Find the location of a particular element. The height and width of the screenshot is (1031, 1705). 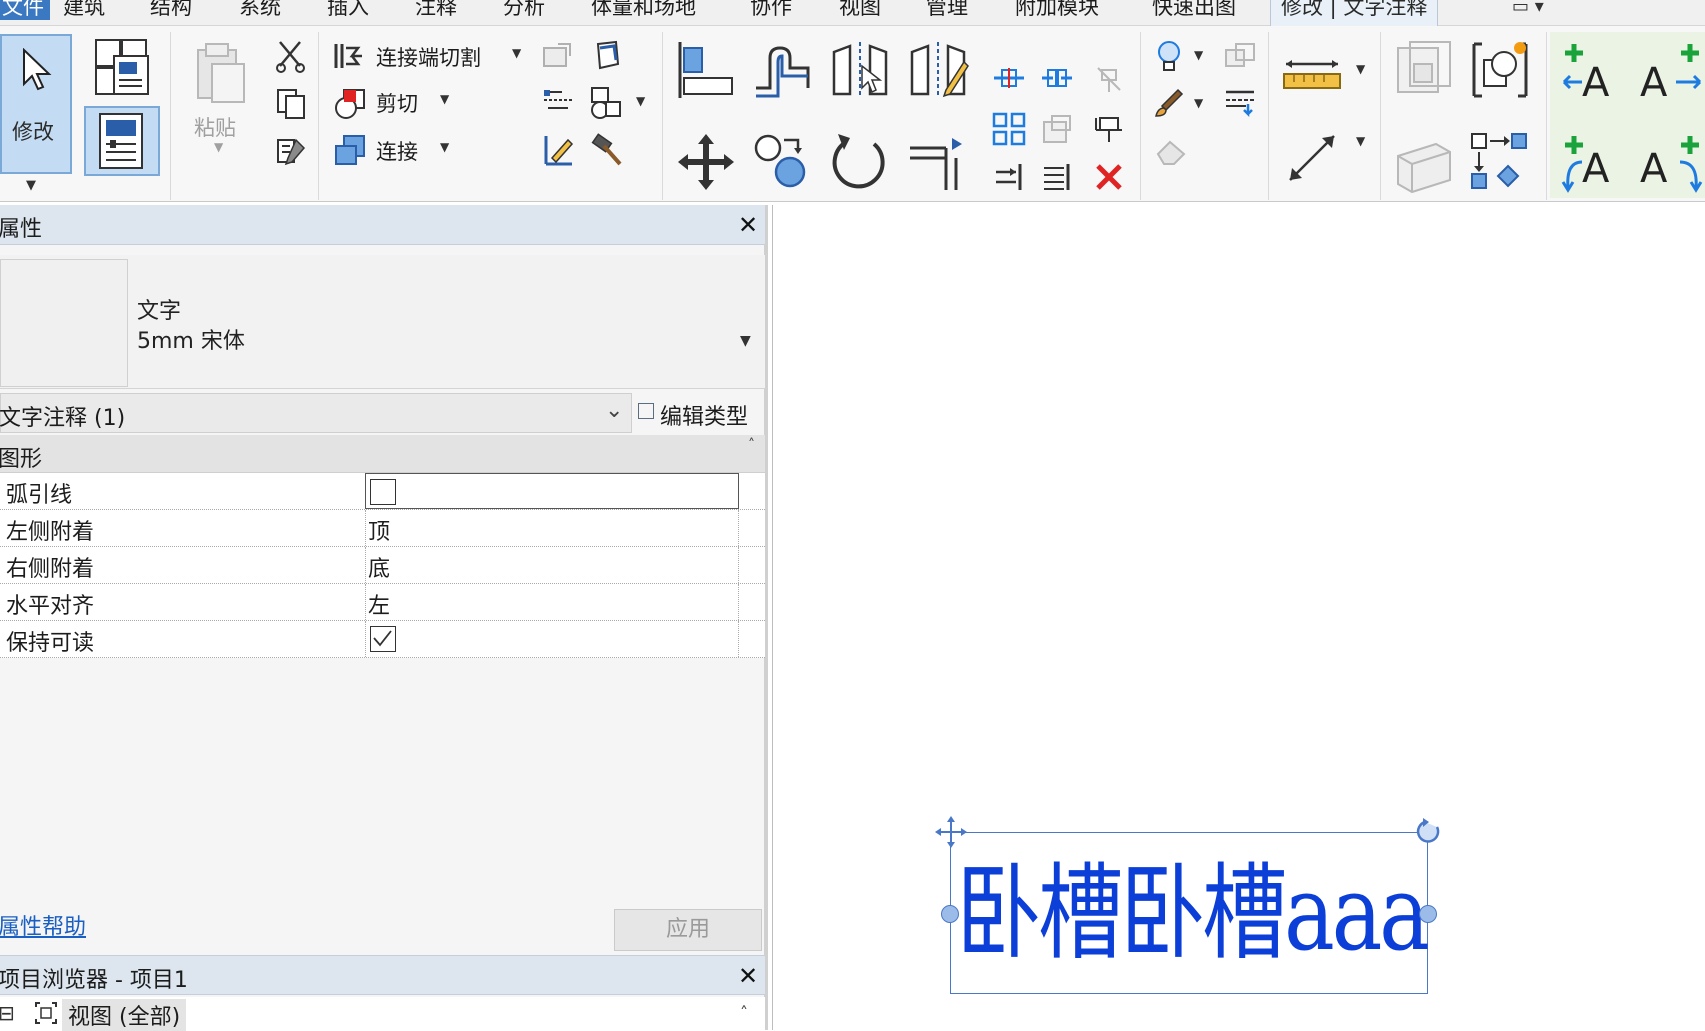

array-icon is located at coordinates (1009, 129).